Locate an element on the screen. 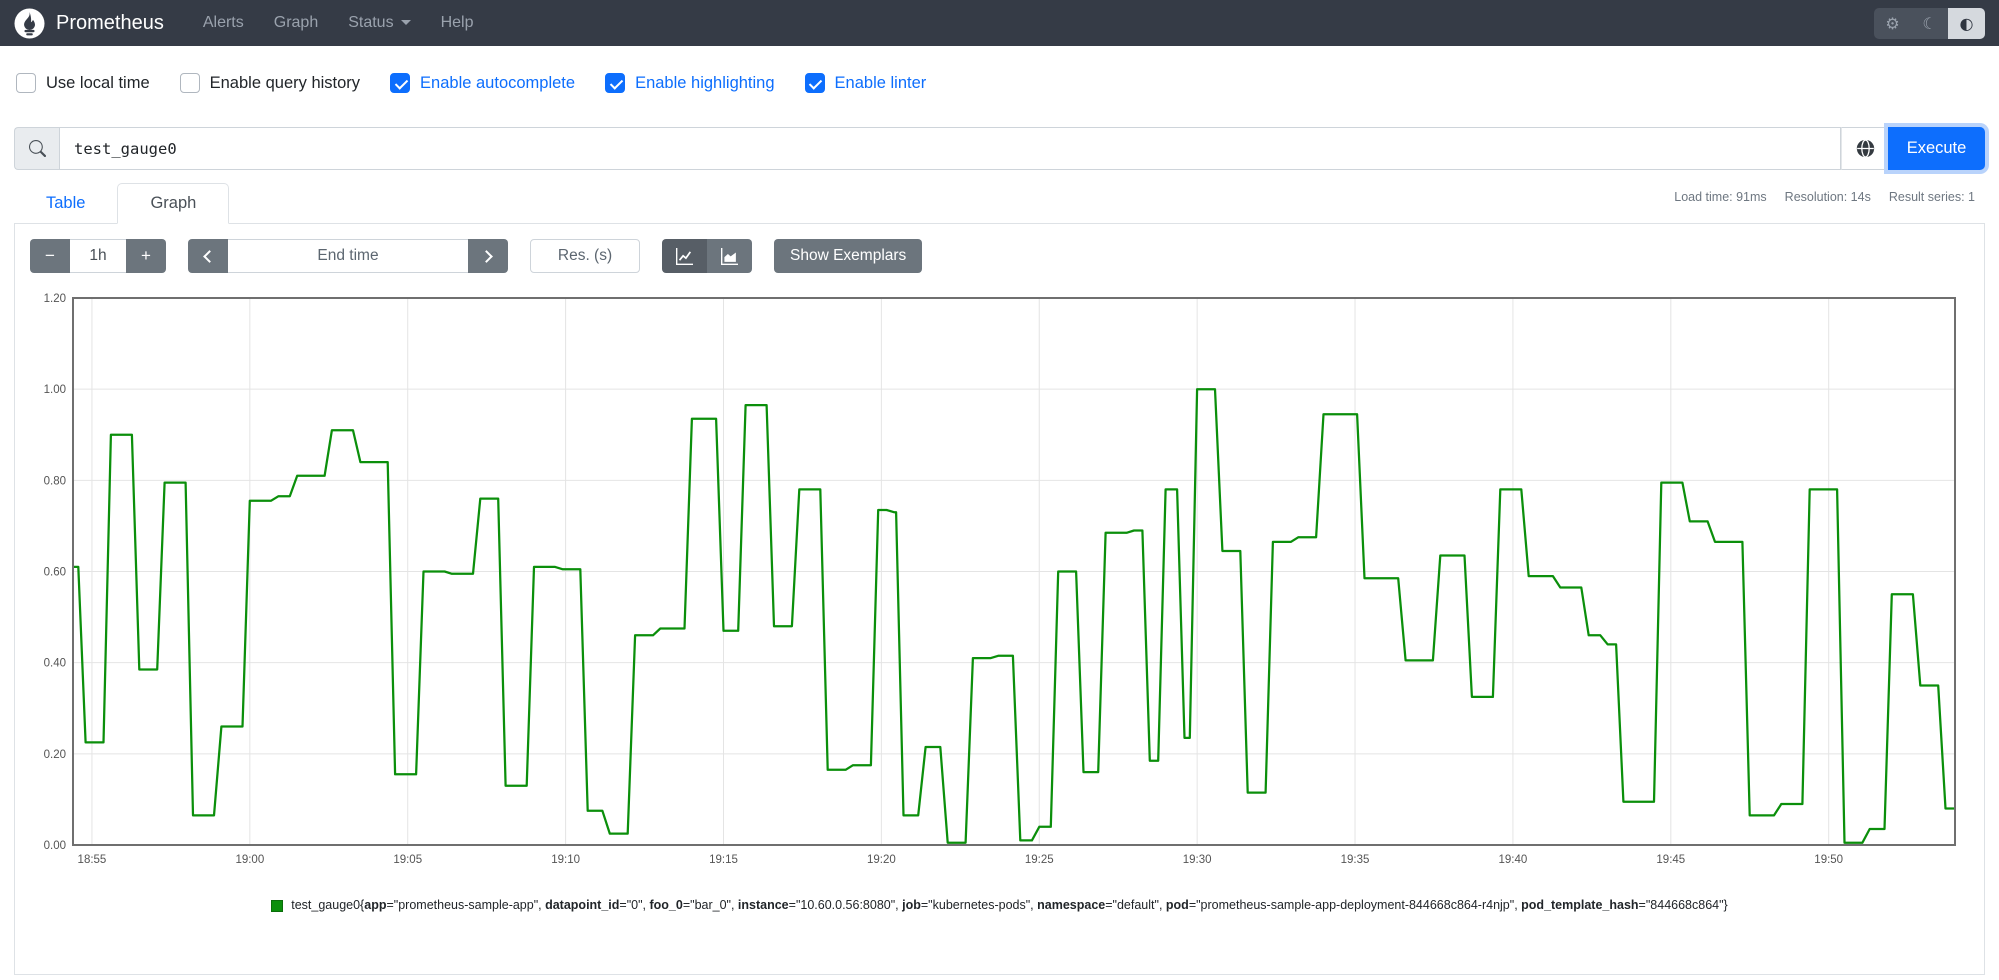 This screenshot has width=1999, height=980. y-tick-label: 0.00 is located at coordinates (55, 846).